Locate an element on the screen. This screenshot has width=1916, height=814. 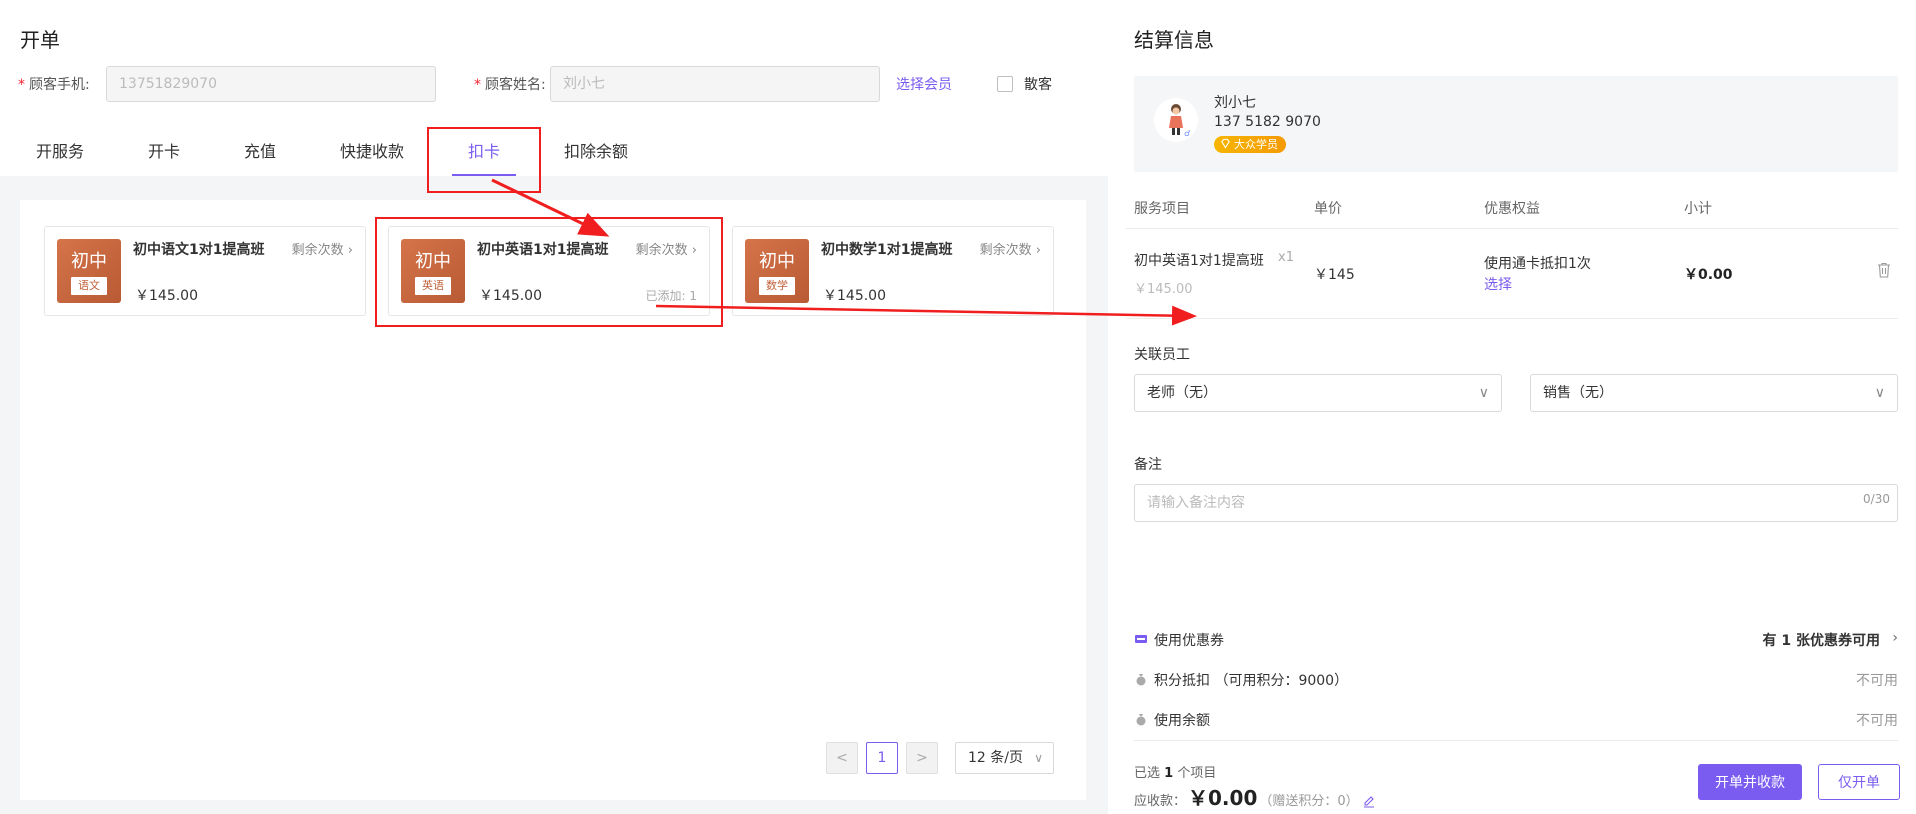
points-row: 积分抵扣 （可用积分：9000） 不可用 is located at coordinates (1516, 680).